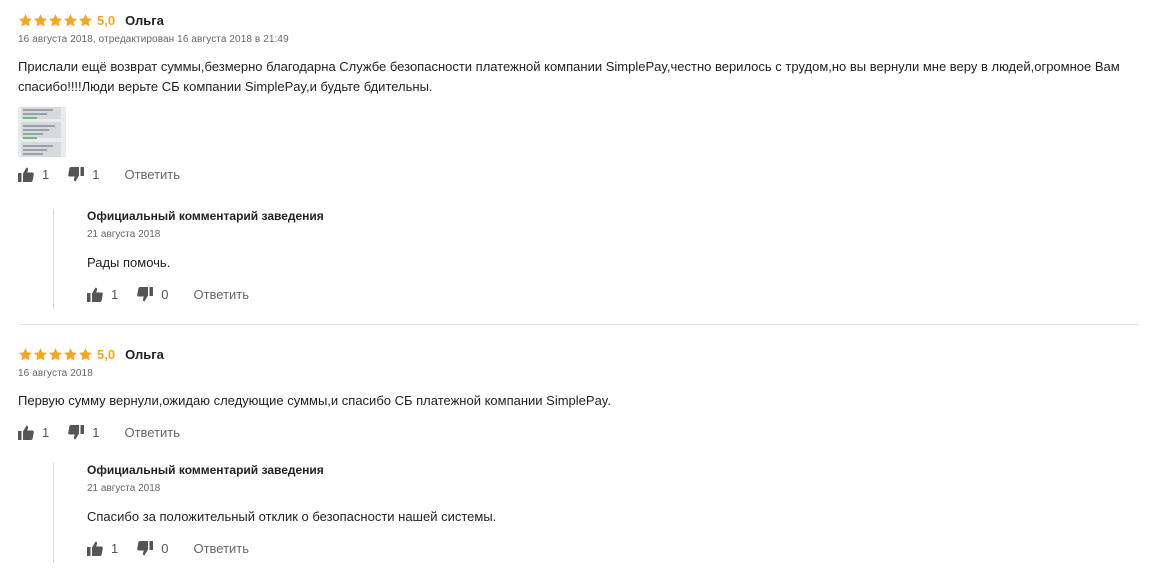  Describe the element at coordinates (55, 373) in the screenshot. I see `review-date: 16 августа 2018` at that location.